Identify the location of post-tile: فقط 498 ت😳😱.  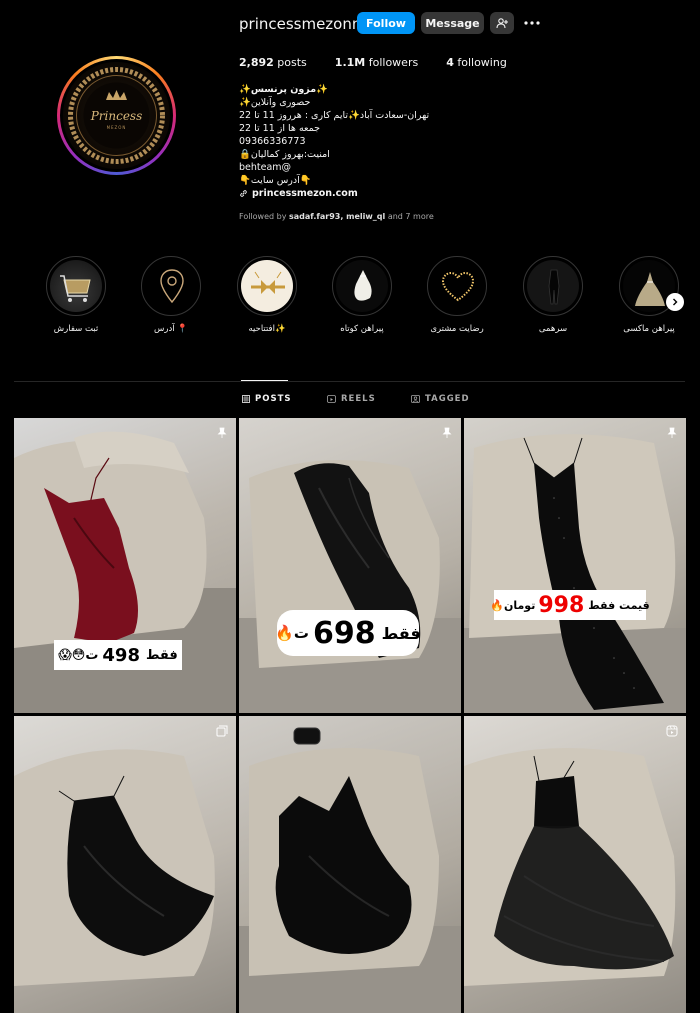
(125, 565).